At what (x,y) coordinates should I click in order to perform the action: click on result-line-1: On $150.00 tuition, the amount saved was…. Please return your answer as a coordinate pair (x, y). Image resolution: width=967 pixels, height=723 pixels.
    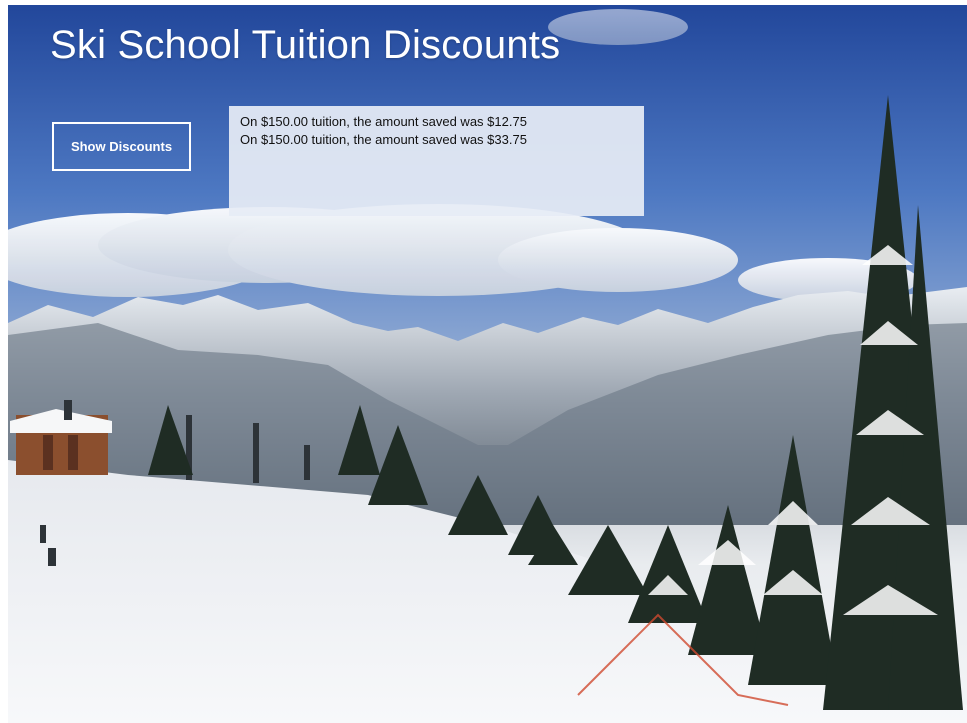
    Looking at the image, I should click on (383, 121).